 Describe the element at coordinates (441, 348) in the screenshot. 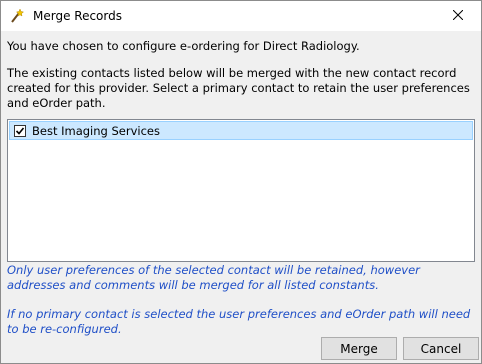

I see `cancel-button: Cancel` at that location.